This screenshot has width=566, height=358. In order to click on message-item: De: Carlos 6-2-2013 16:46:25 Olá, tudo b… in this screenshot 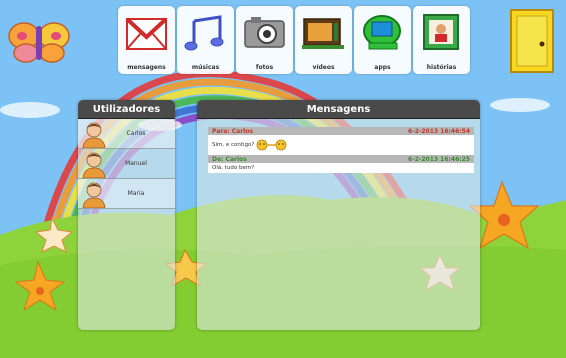, I will do `click(341, 164)`.